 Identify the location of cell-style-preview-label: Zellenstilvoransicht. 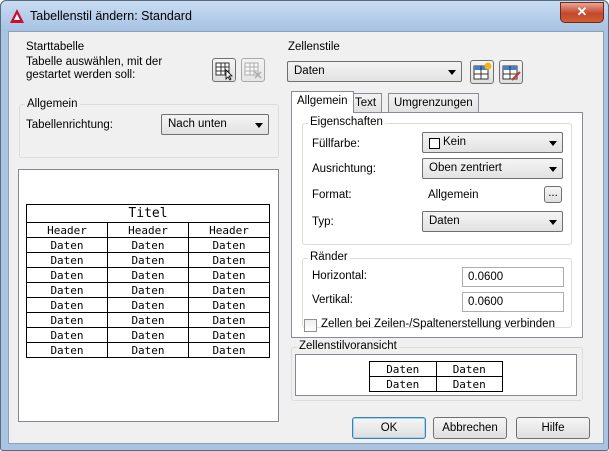
(348, 346).